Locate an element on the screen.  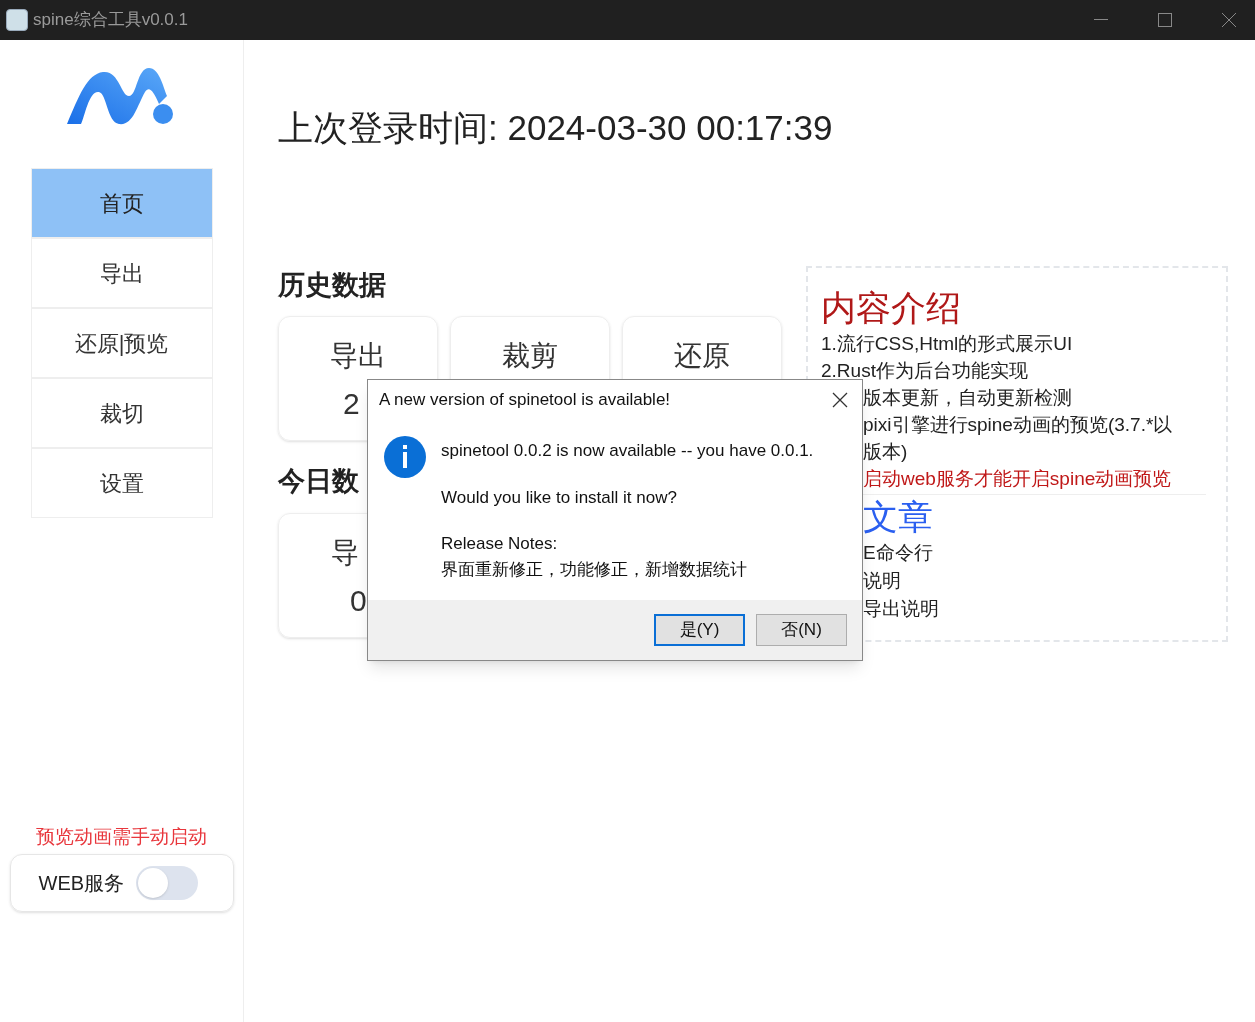
stat-value: 0 is located at coordinates (358, 601).